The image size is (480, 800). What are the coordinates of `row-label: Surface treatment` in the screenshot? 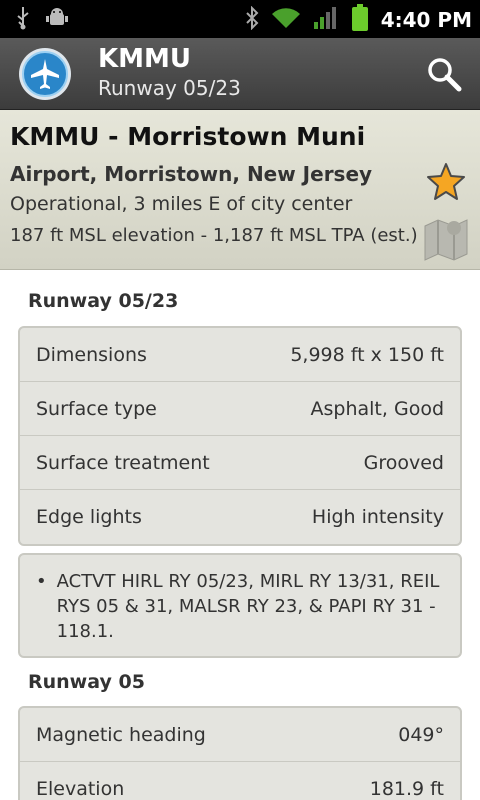 It's located at (123, 462).